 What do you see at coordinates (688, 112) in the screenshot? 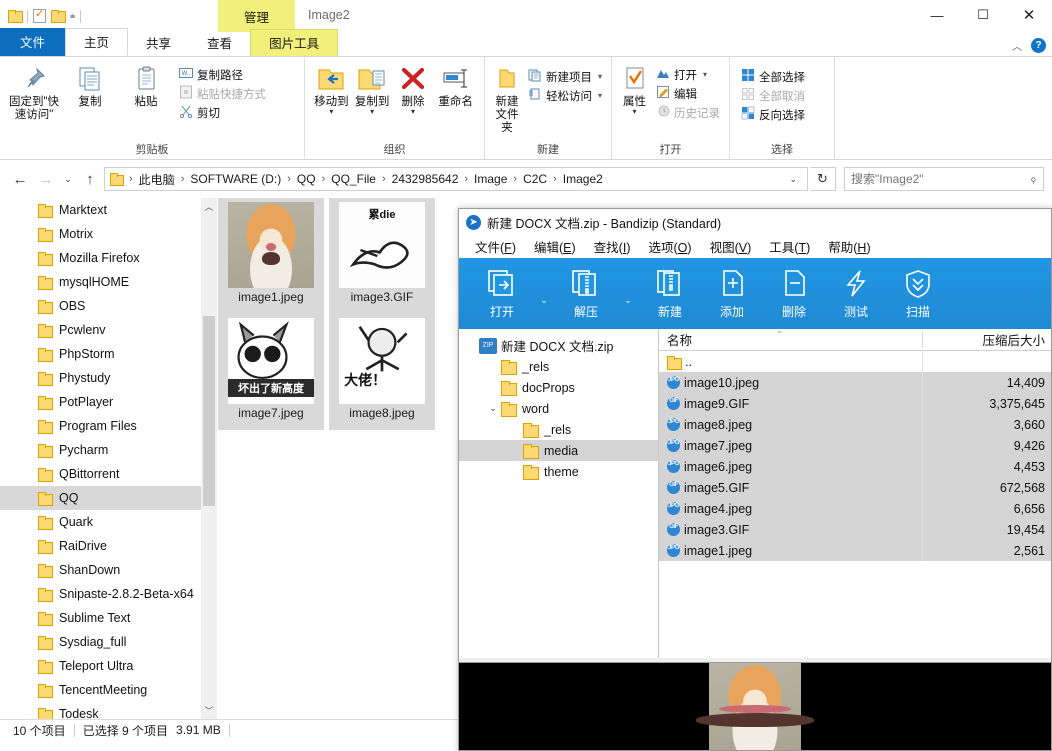
I see `history-button: 历史记录` at bounding box center [688, 112].